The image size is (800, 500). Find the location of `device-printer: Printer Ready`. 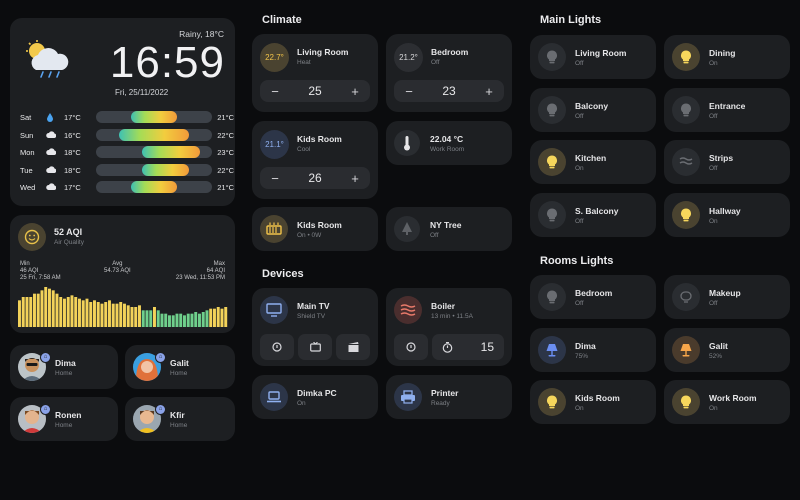

device-printer: Printer Ready is located at coordinates (449, 397).